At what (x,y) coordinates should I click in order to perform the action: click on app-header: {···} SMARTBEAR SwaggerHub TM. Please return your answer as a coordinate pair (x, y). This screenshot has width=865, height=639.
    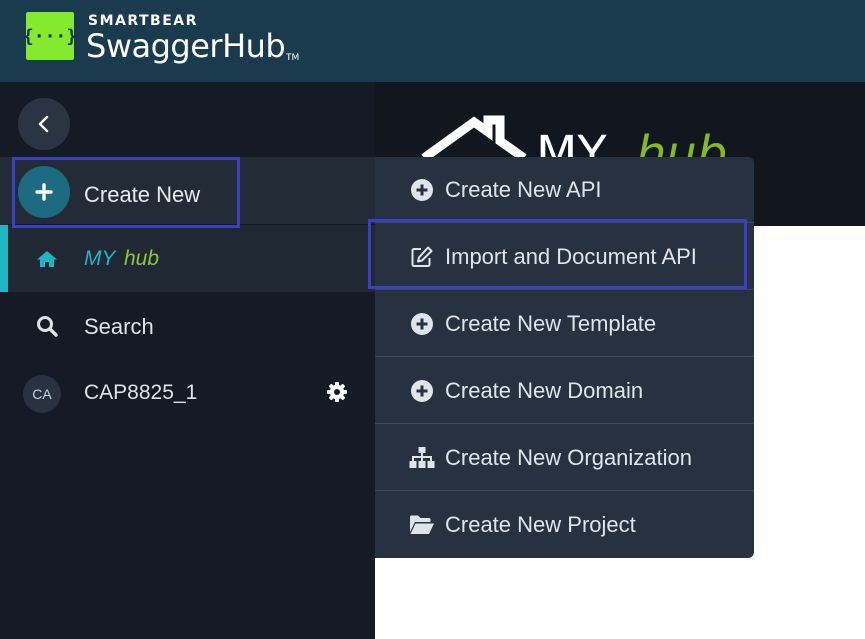
    Looking at the image, I should click on (432, 41).